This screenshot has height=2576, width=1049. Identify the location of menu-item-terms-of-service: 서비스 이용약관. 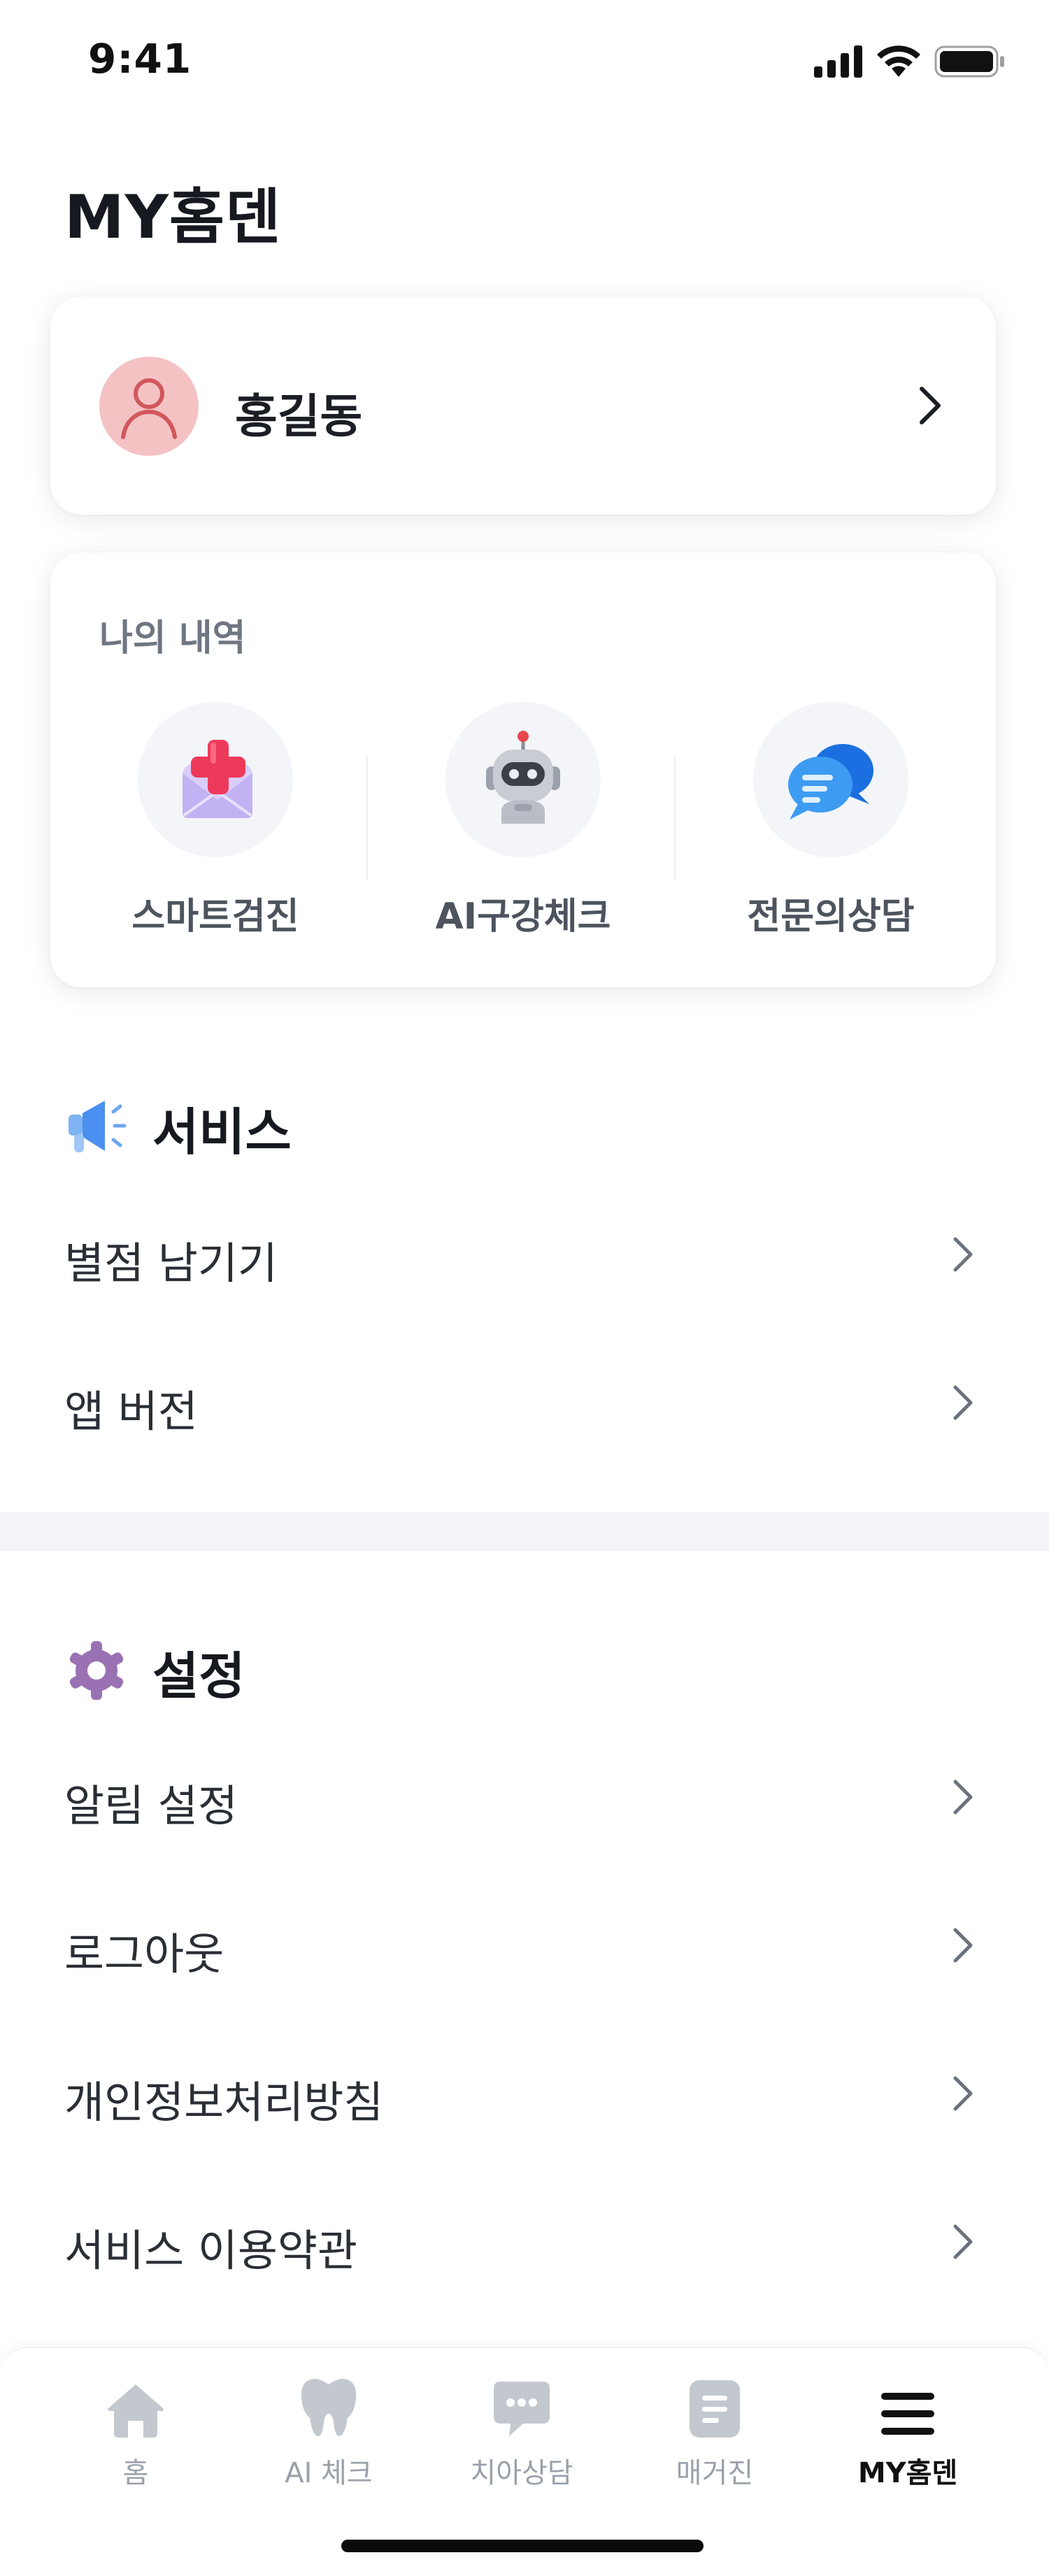
(524, 2242).